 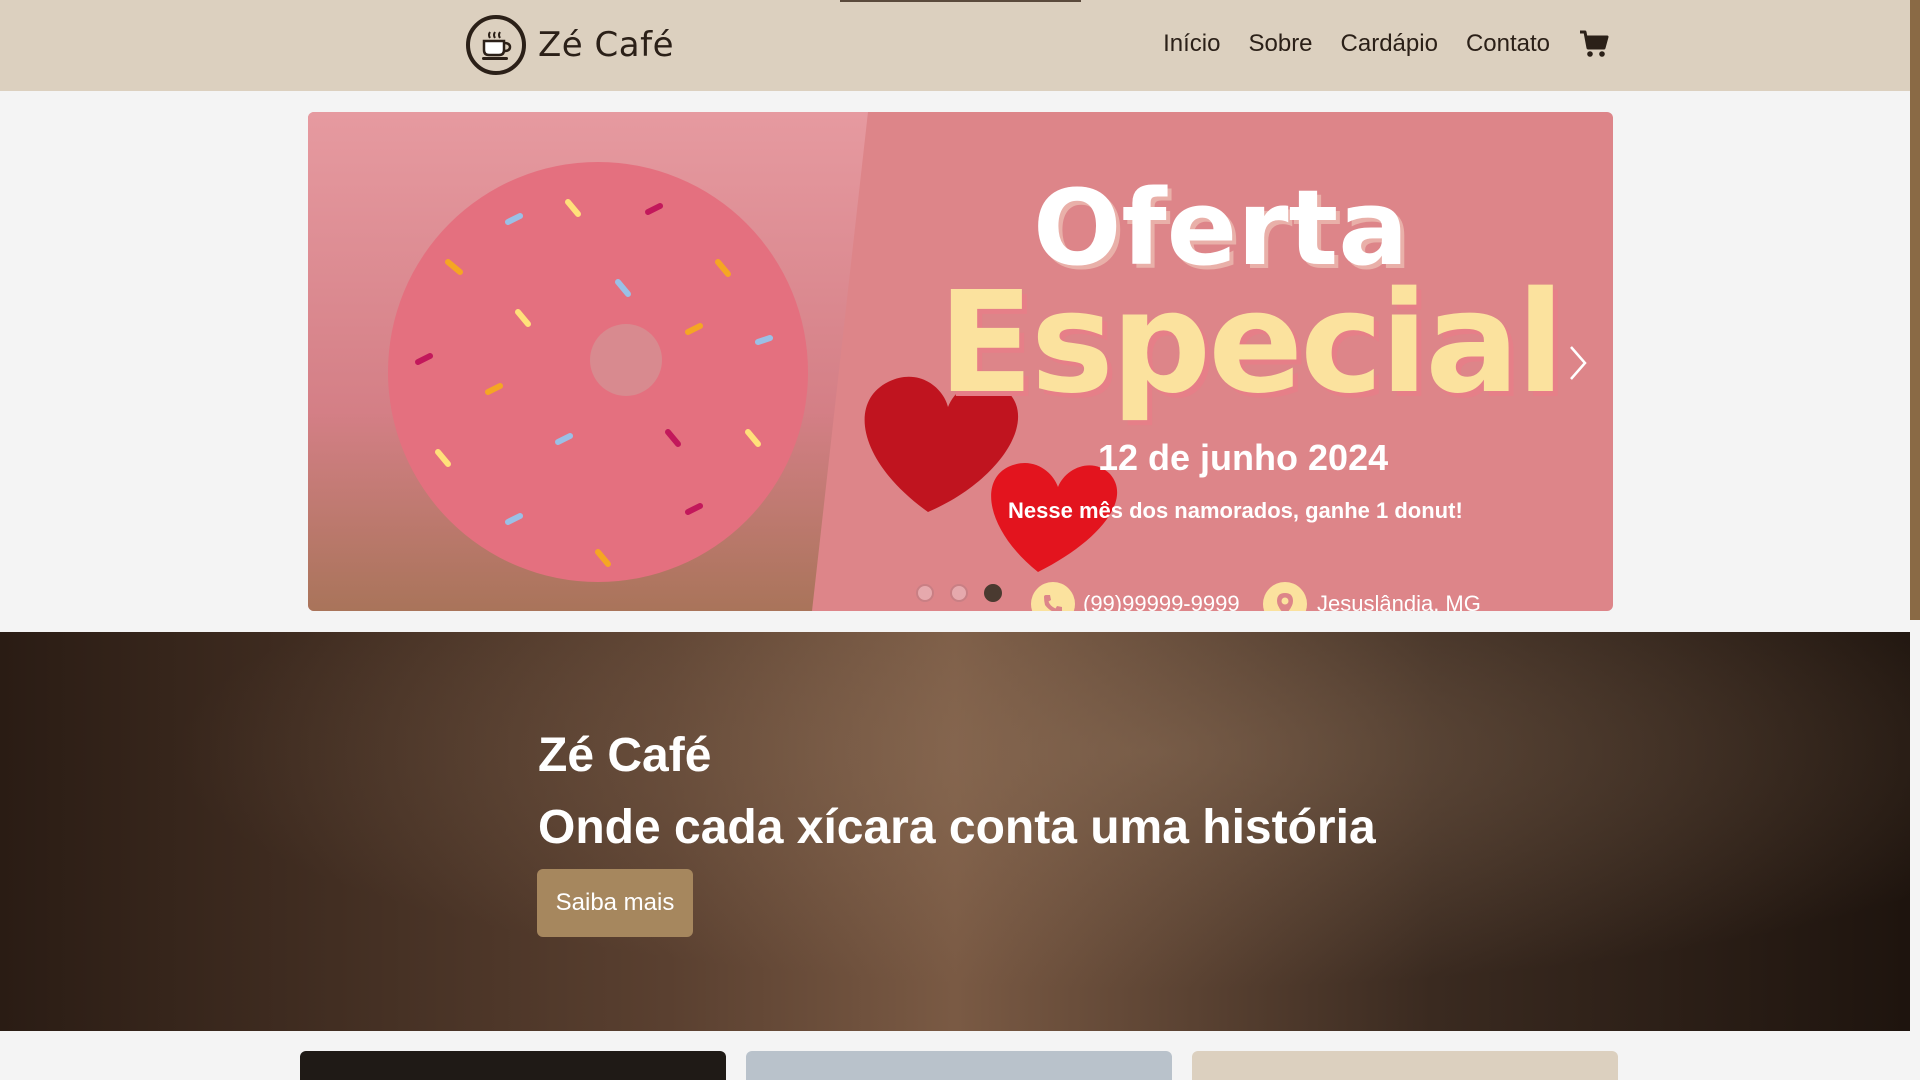 What do you see at coordinates (615, 903) in the screenshot?
I see `saiba-mais-button: Saiba mais` at bounding box center [615, 903].